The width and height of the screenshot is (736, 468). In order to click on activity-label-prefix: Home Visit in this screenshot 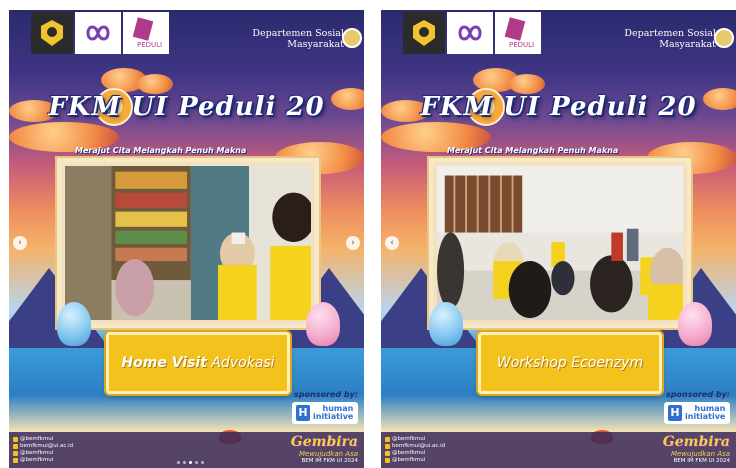, I will do `click(164, 363)`.